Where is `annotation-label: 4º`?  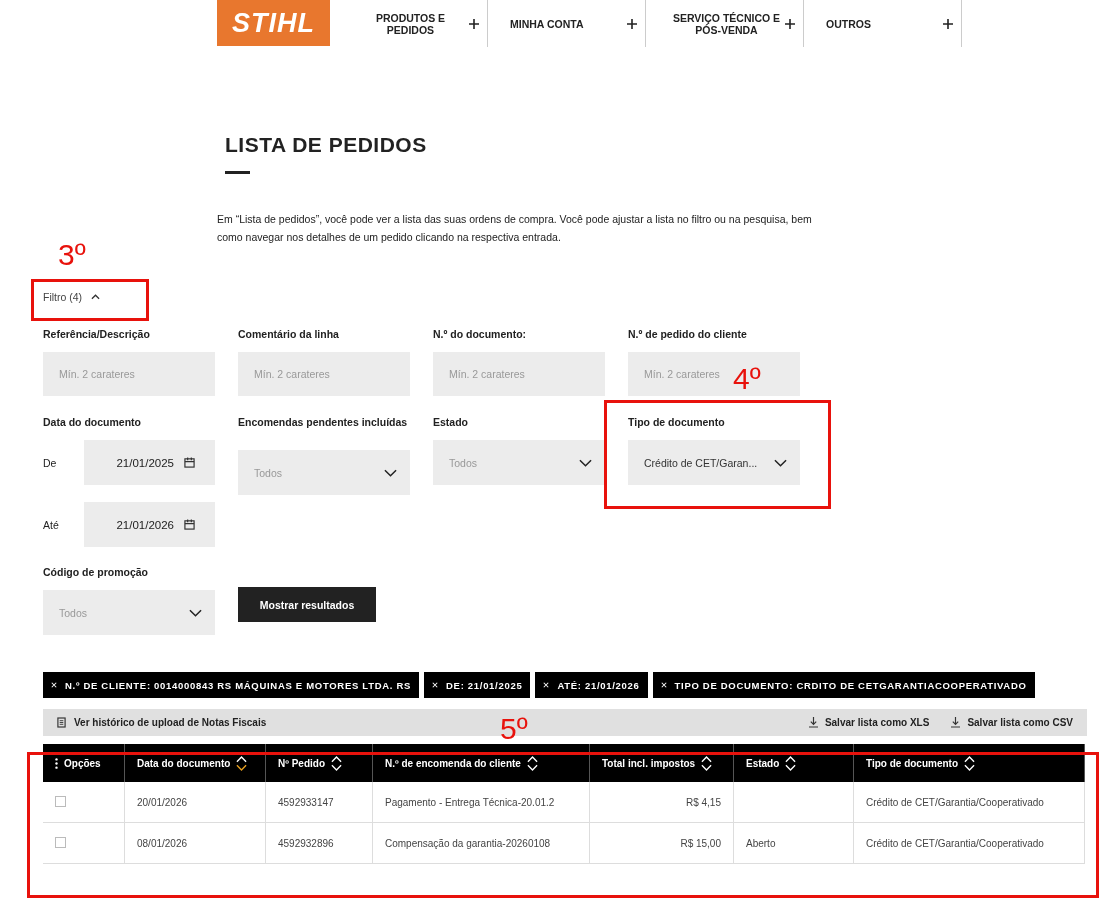
annotation-label: 4º is located at coordinates (747, 379).